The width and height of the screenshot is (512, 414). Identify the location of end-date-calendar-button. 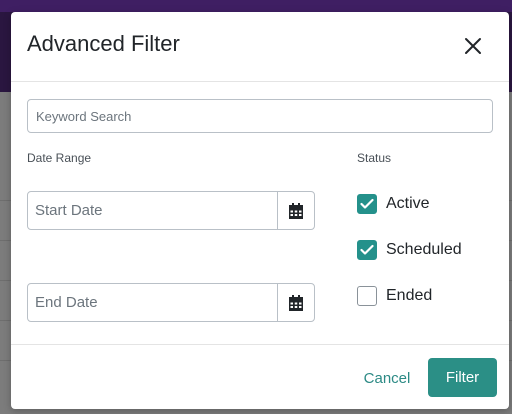
(295, 302).